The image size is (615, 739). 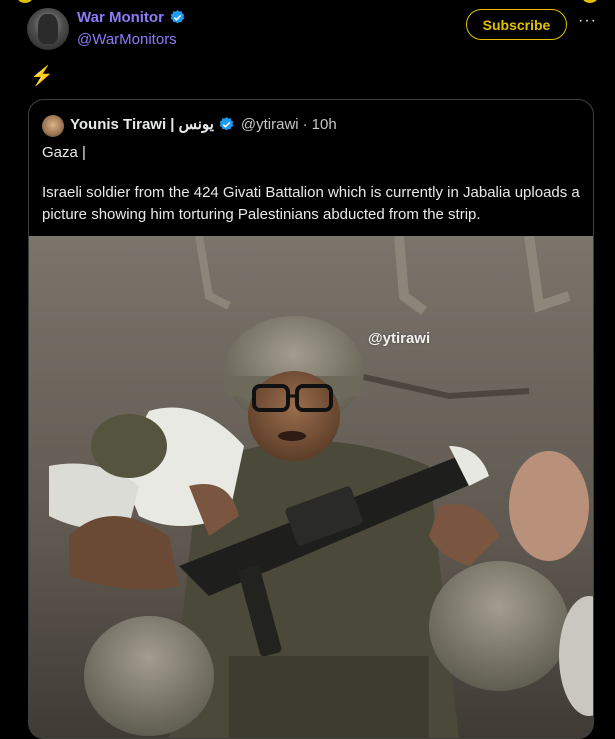 I want to click on author-name-row: War Monitor, so click(x=131, y=17).